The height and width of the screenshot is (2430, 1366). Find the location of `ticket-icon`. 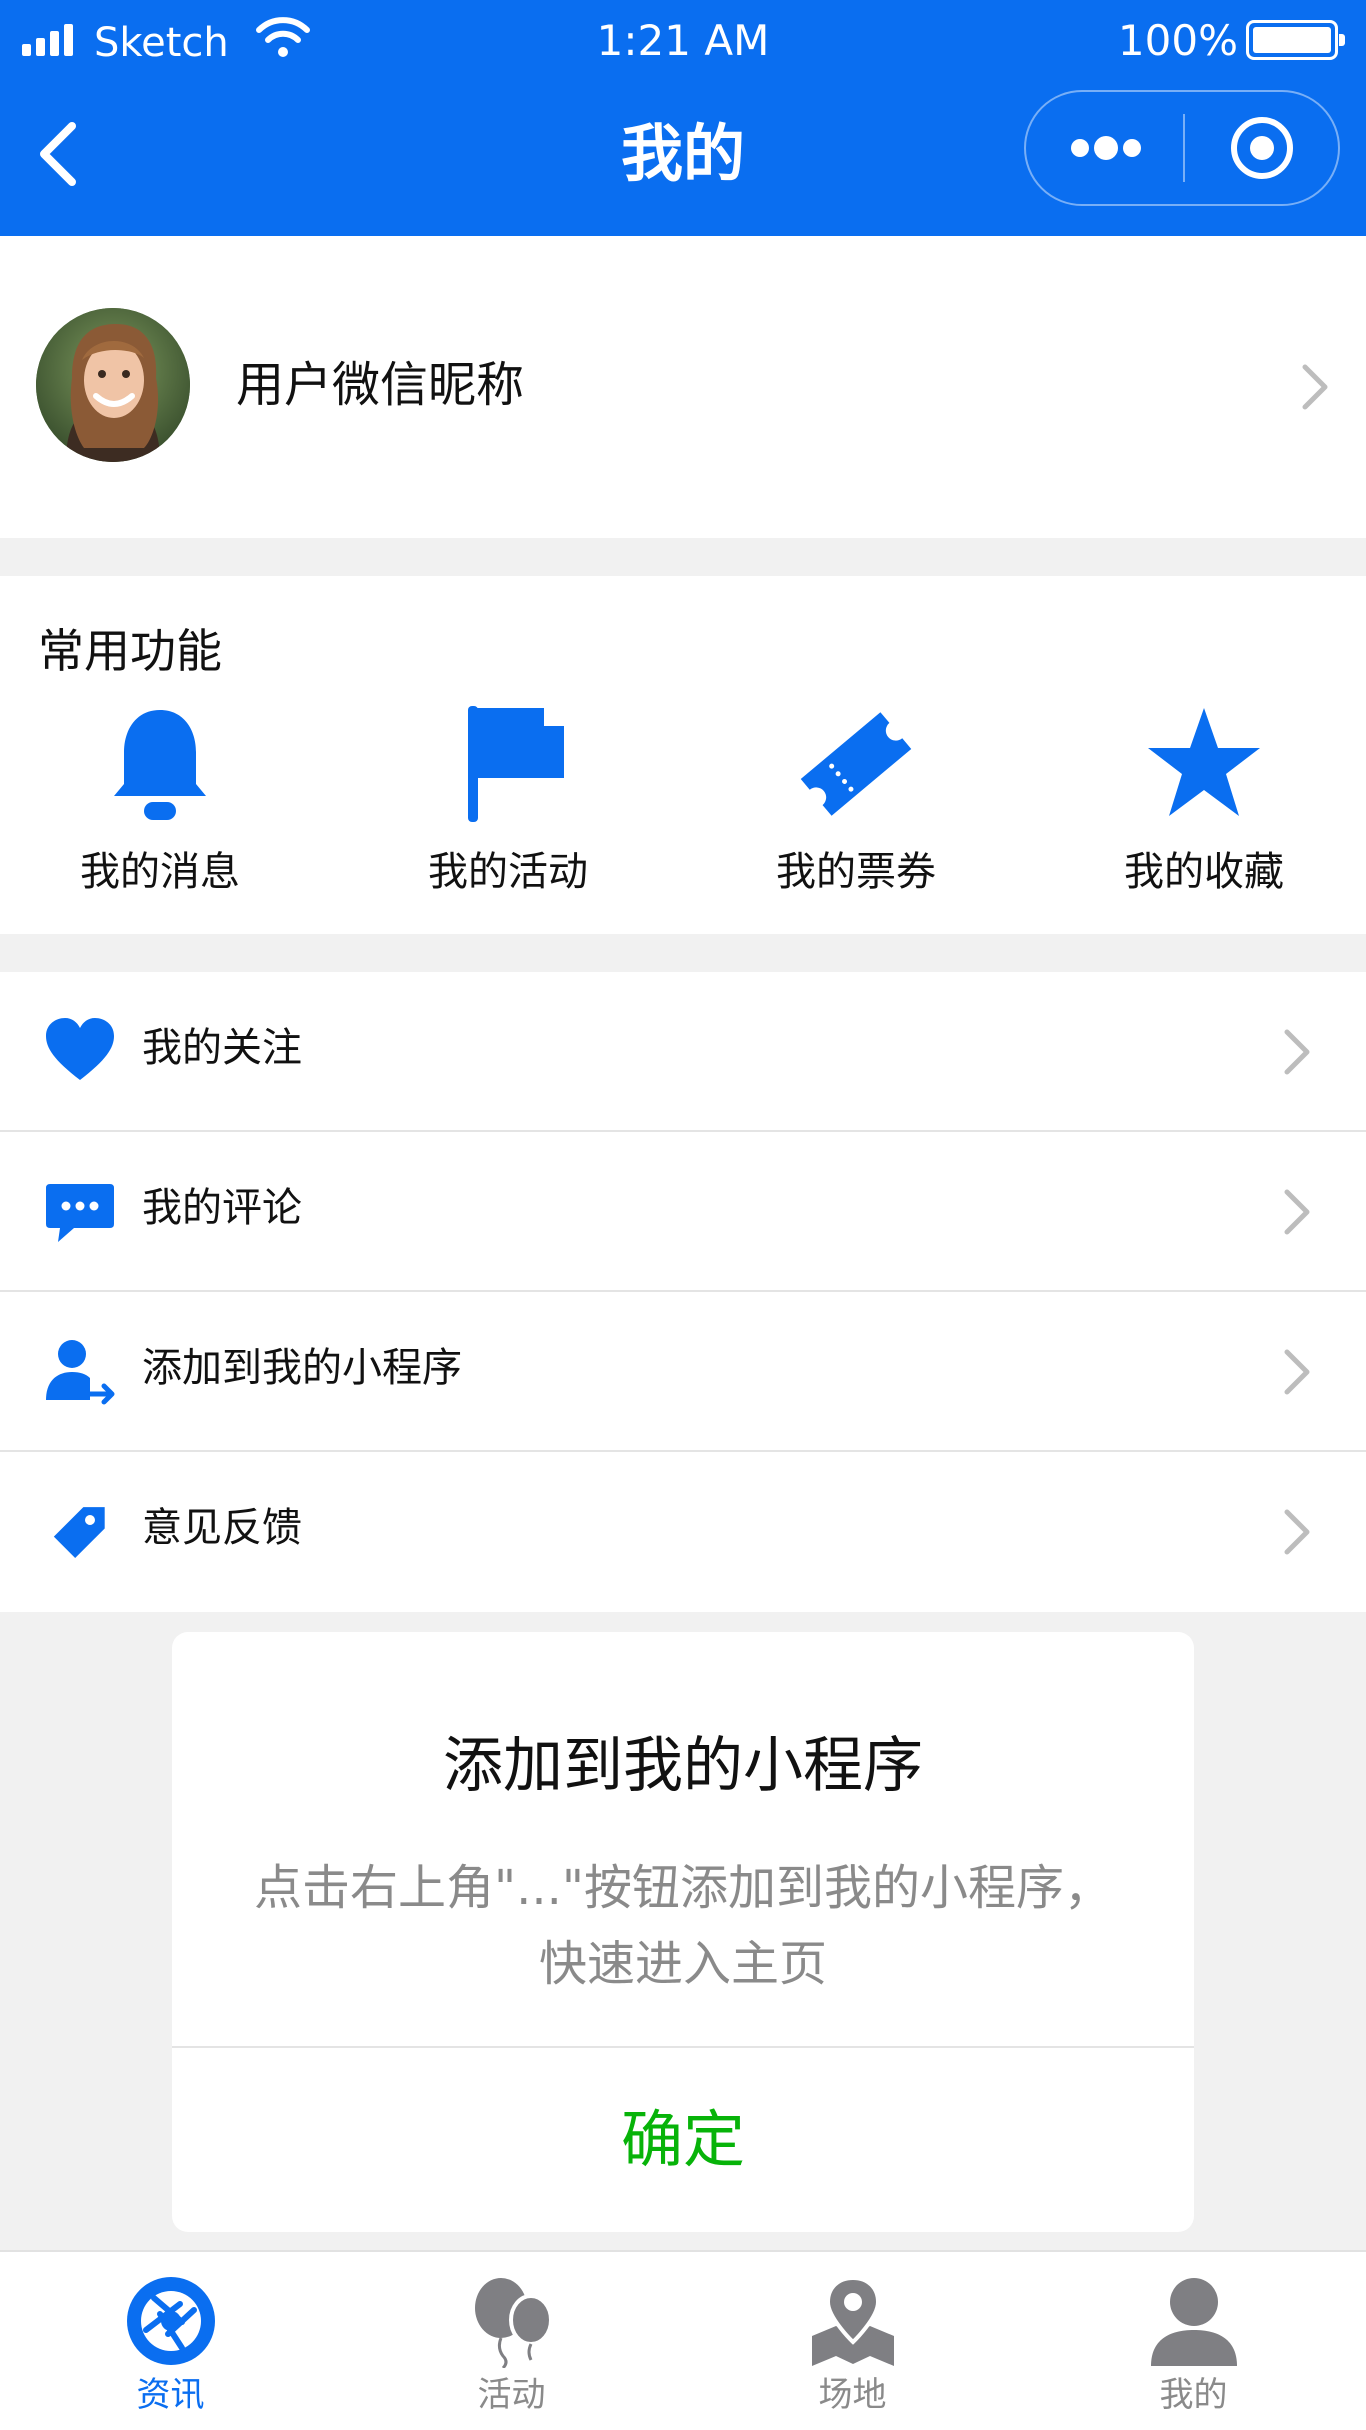

ticket-icon is located at coordinates (856, 764).